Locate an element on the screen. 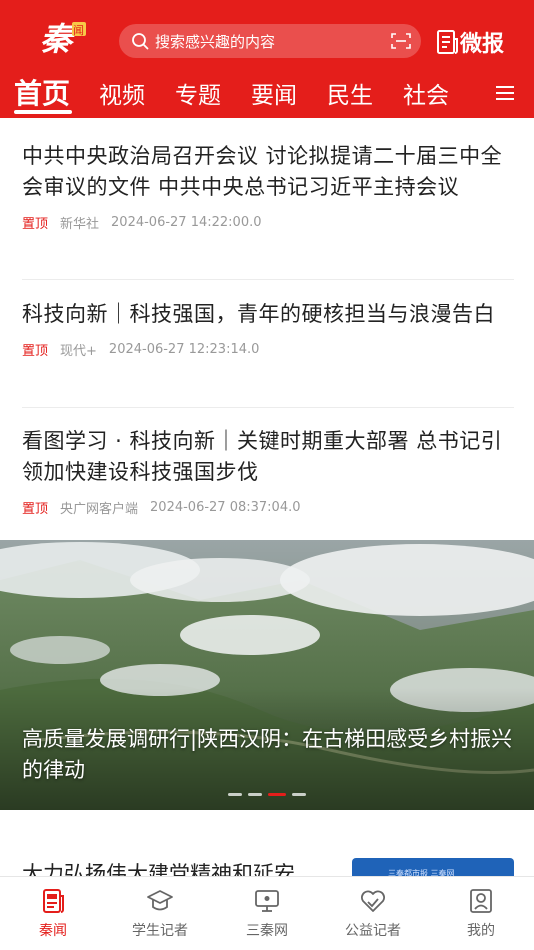  tab-special: 专题 is located at coordinates (198, 93).